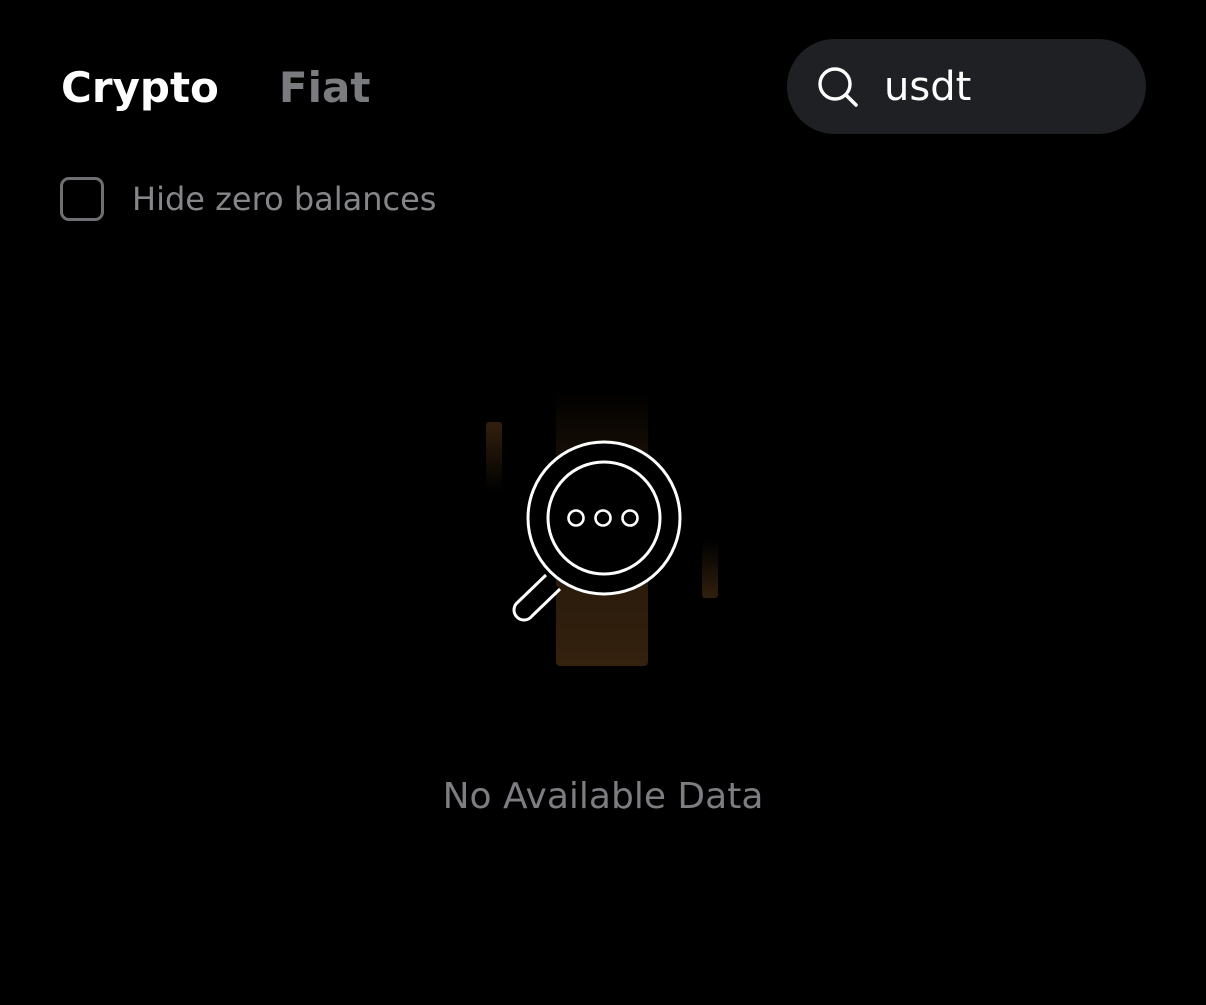  What do you see at coordinates (284, 199) in the screenshot?
I see `hide-zero-balances-label: Hide zero balances` at bounding box center [284, 199].